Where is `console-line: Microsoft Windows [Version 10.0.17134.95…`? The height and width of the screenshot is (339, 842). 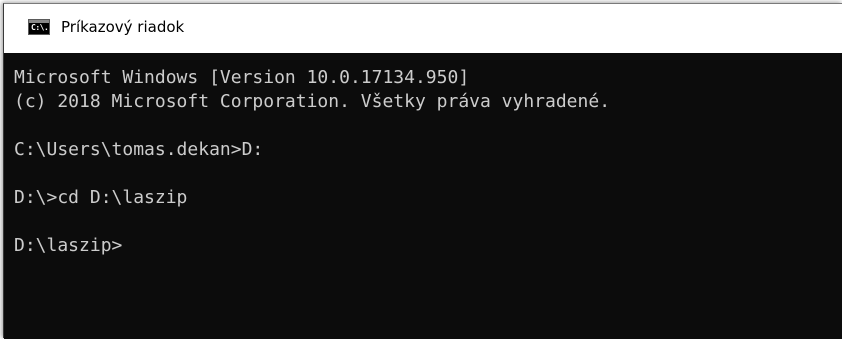 console-line: Microsoft Windows [Version 10.0.17134.95… is located at coordinates (242, 77).